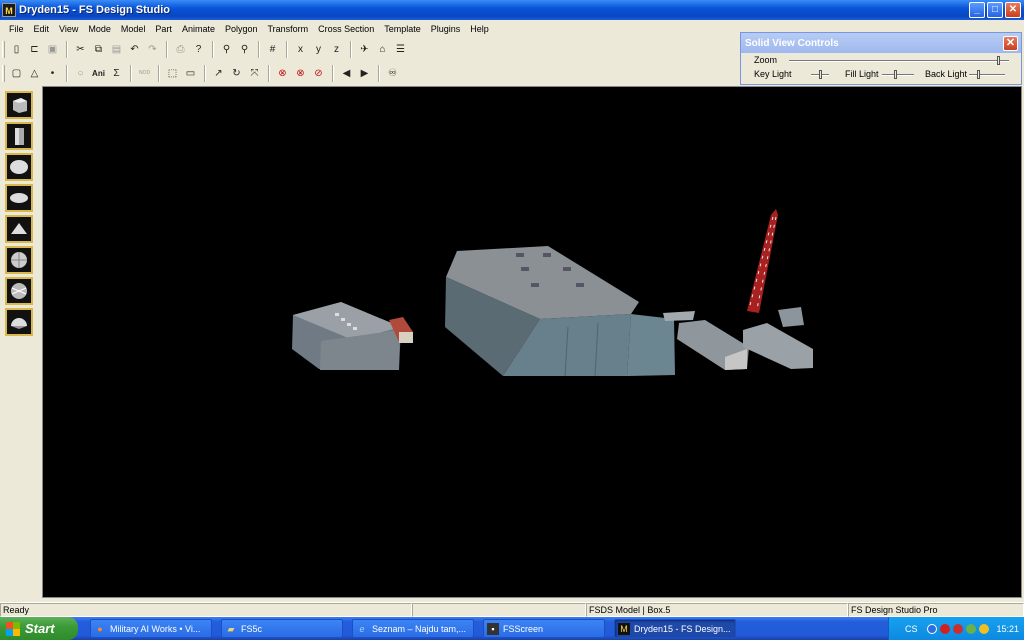  What do you see at coordinates (944, 628) in the screenshot?
I see `antivirus-icon` at bounding box center [944, 628].